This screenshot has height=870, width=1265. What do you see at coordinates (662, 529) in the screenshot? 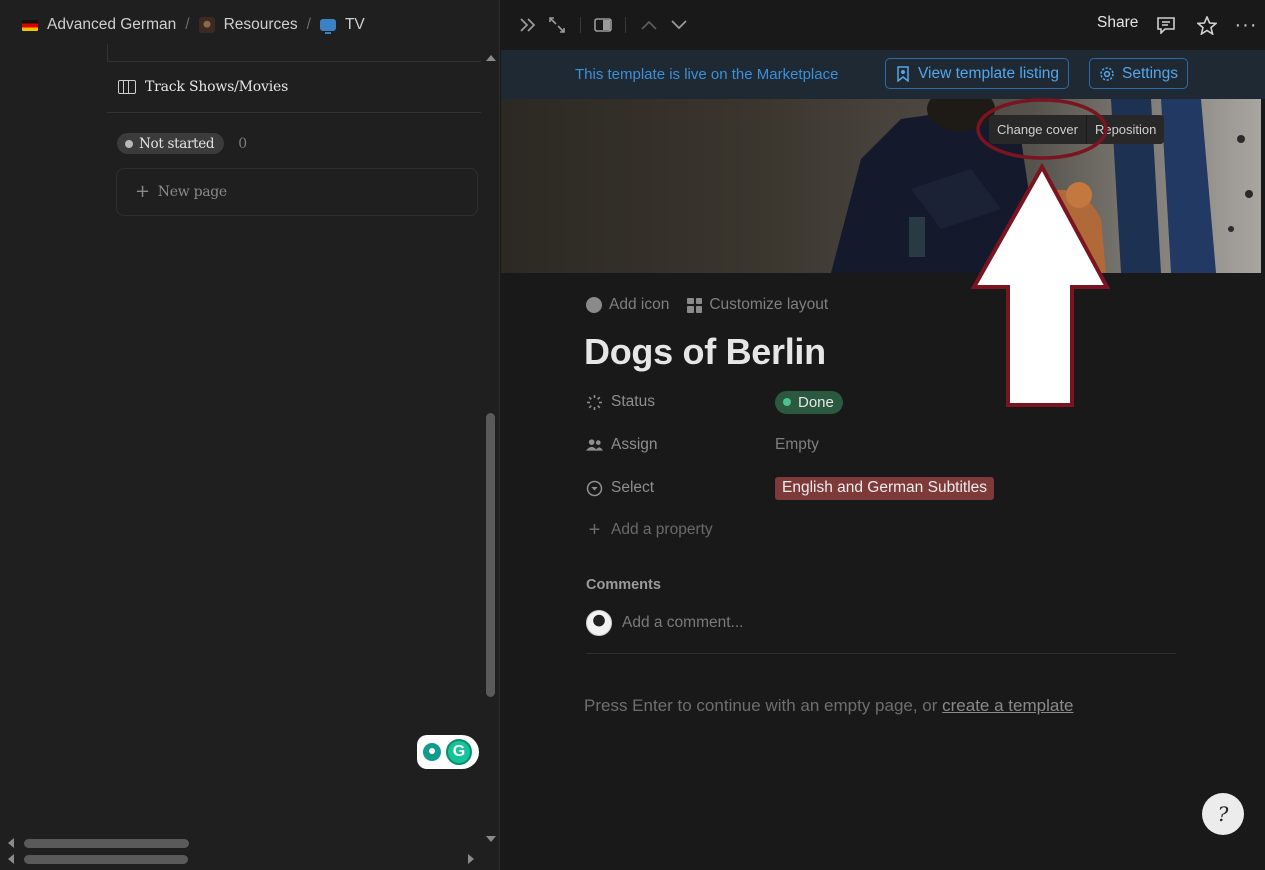
I see `add-property-label: Add a property` at bounding box center [662, 529].